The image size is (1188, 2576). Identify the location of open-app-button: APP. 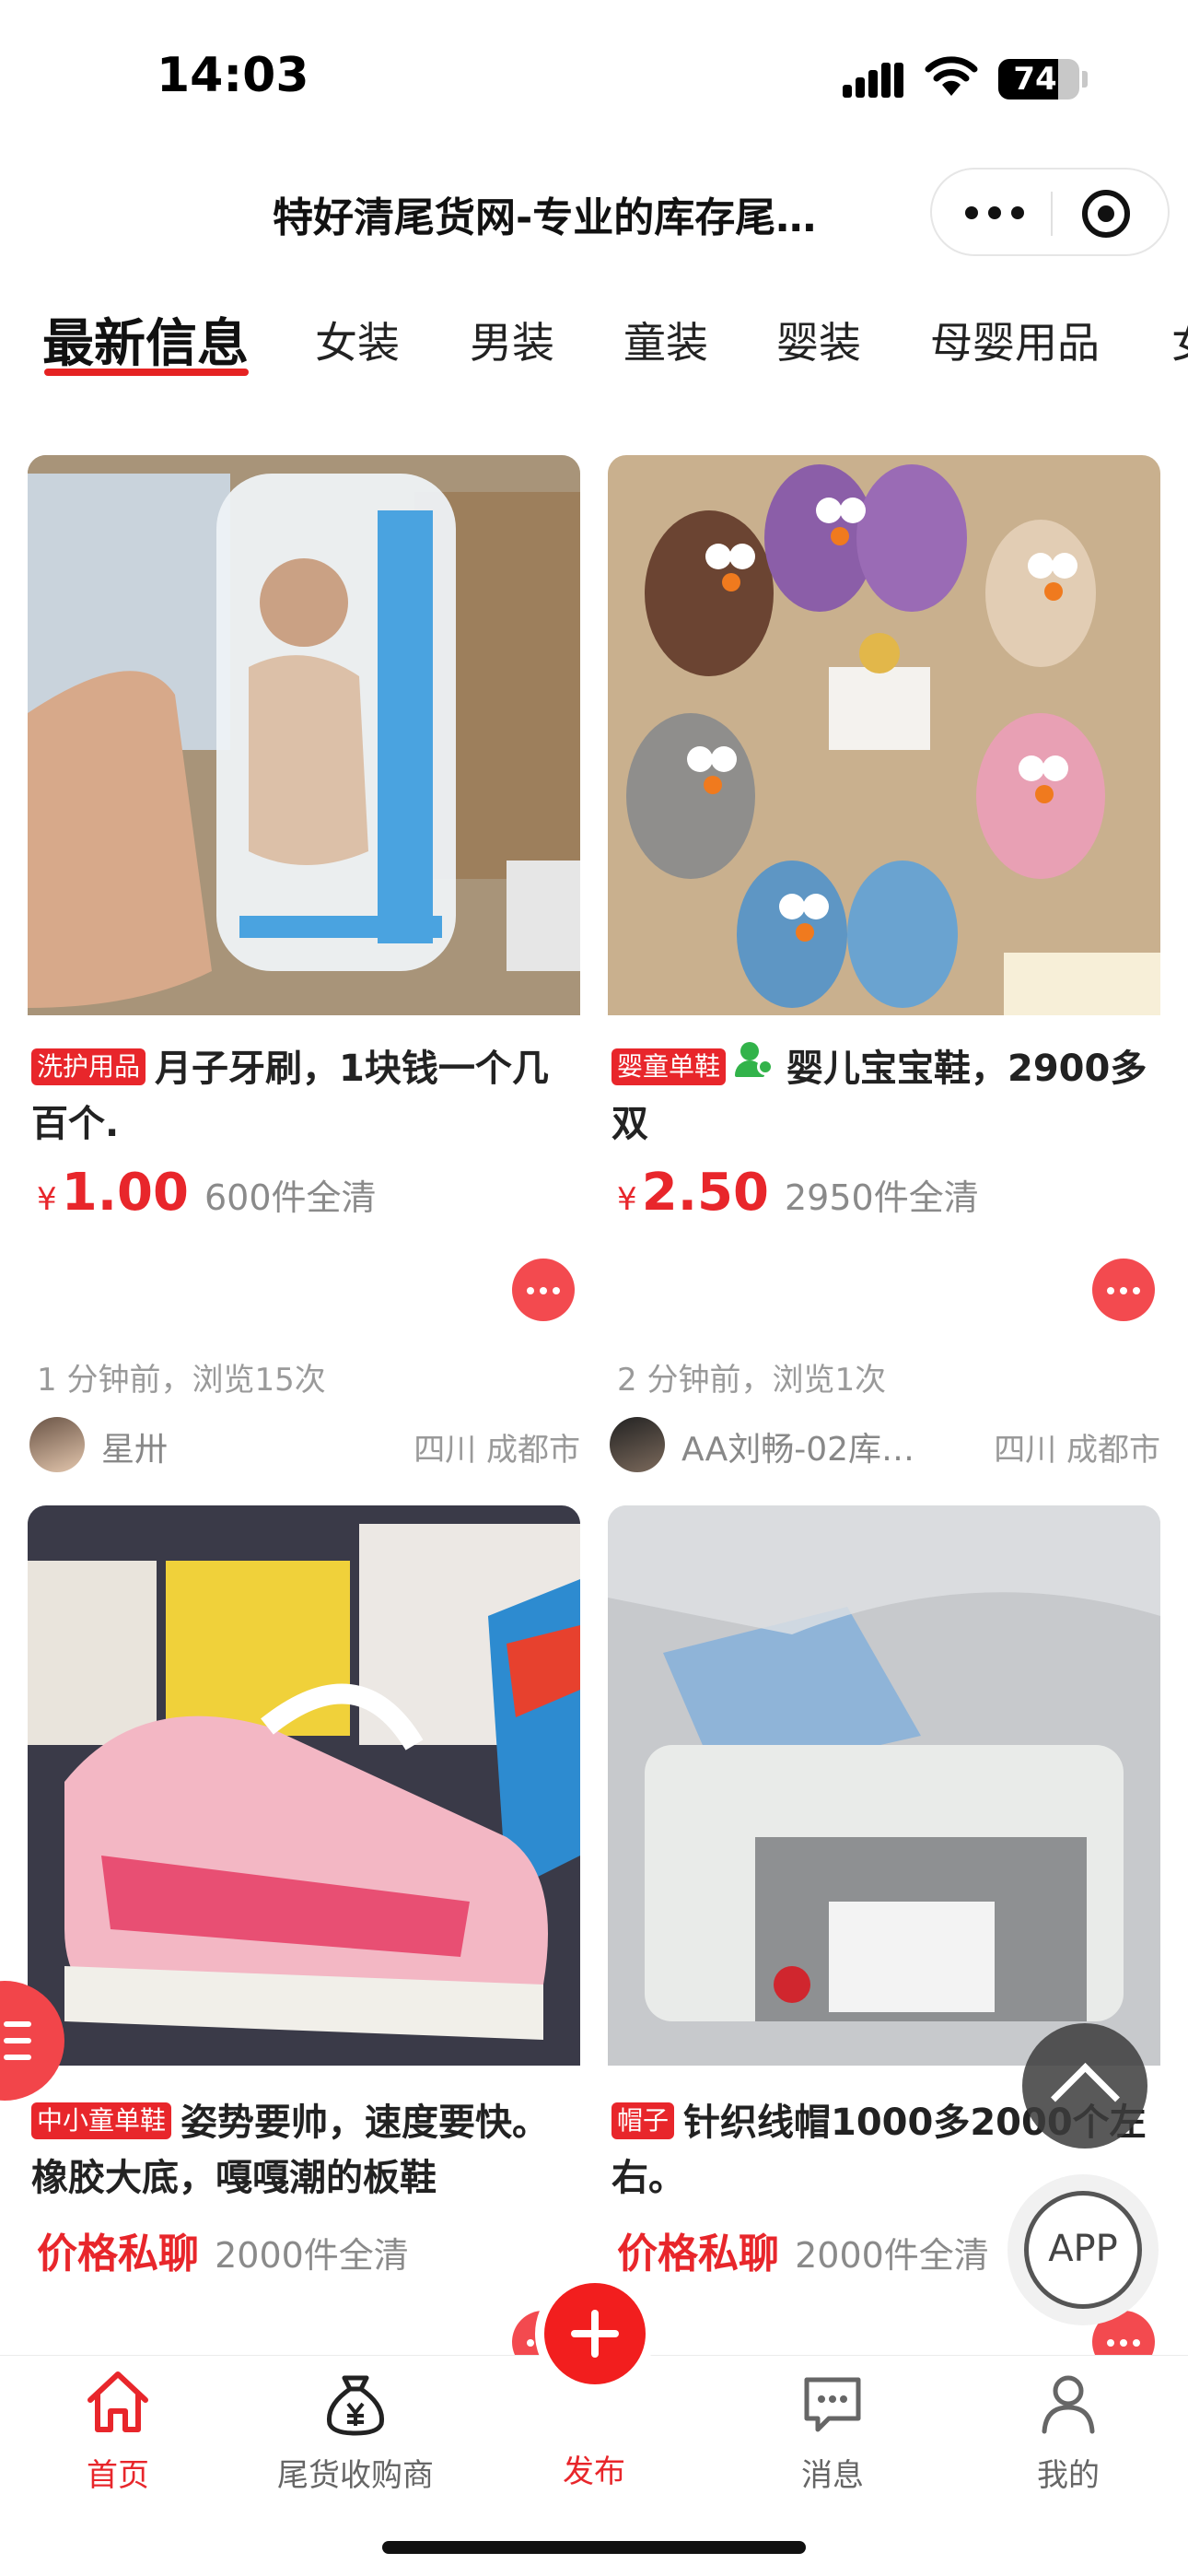
(1083, 2249).